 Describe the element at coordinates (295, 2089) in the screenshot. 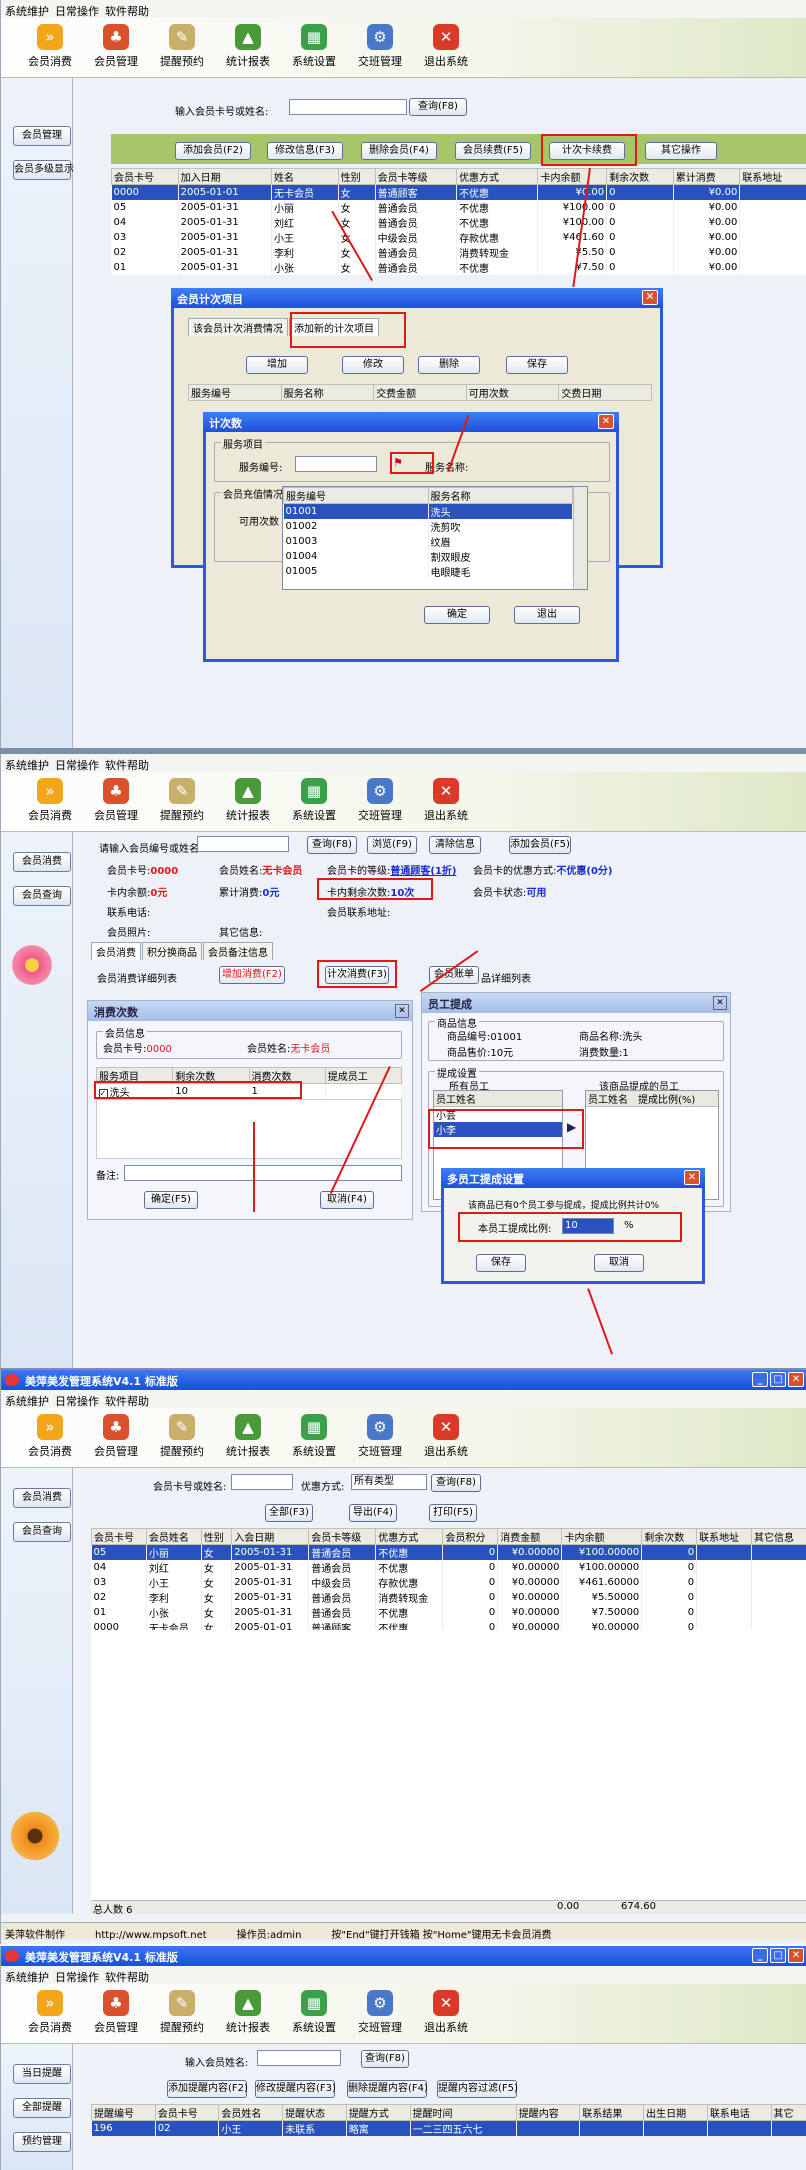

I see `edit-reminder-button: 修改提醒内容(F3)` at that location.